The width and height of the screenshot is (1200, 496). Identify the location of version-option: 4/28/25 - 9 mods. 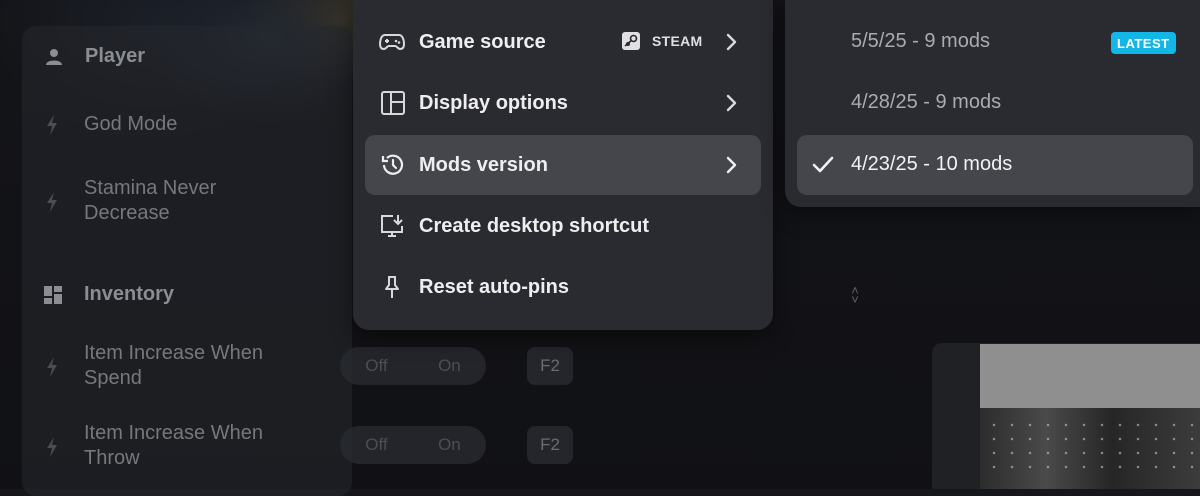
(995, 103).